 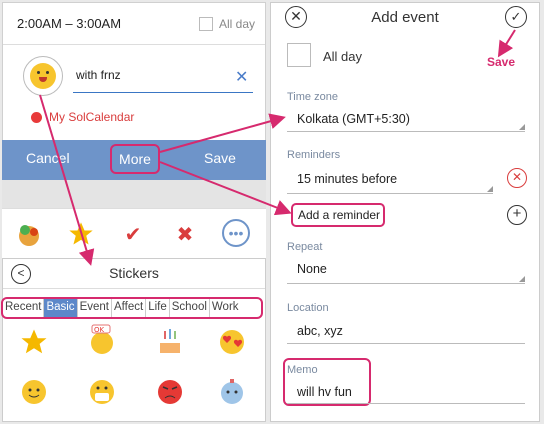 I want to click on save-button: Save, so click(x=220, y=158).